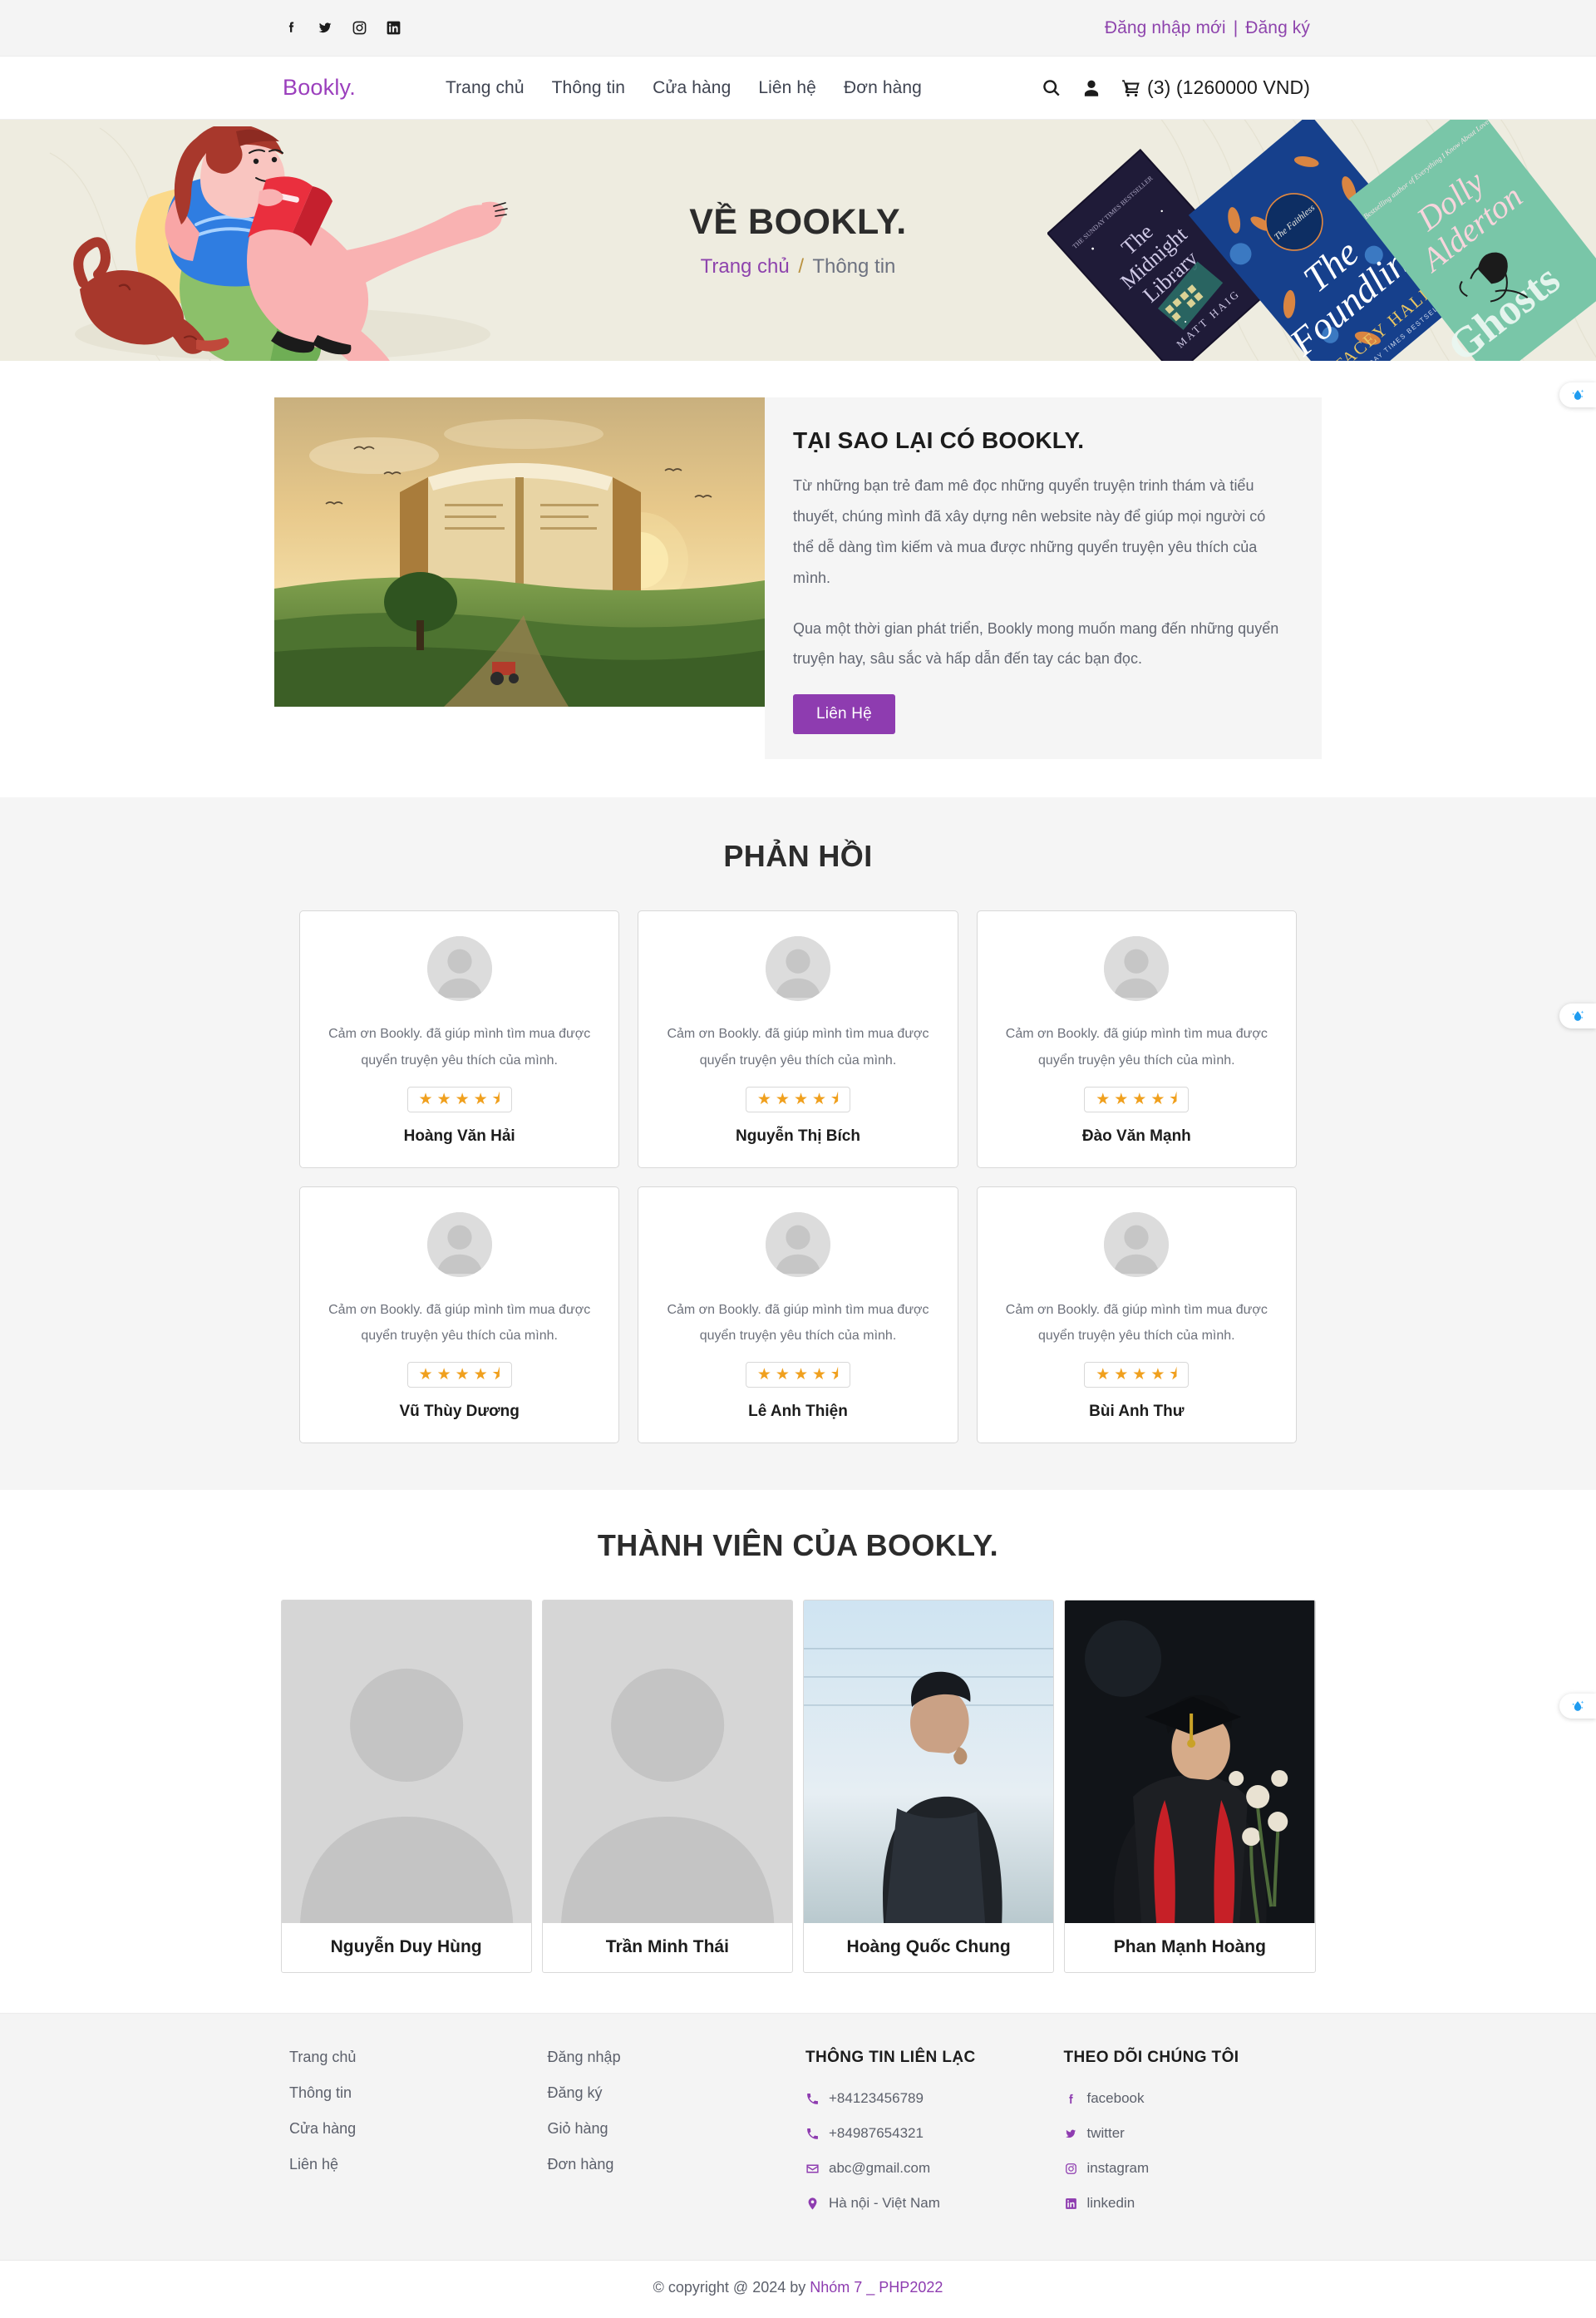 The image size is (1596, 2318). What do you see at coordinates (677, 2093) in the screenshot?
I see `footer-link-dang-ky: Đăng ký` at bounding box center [677, 2093].